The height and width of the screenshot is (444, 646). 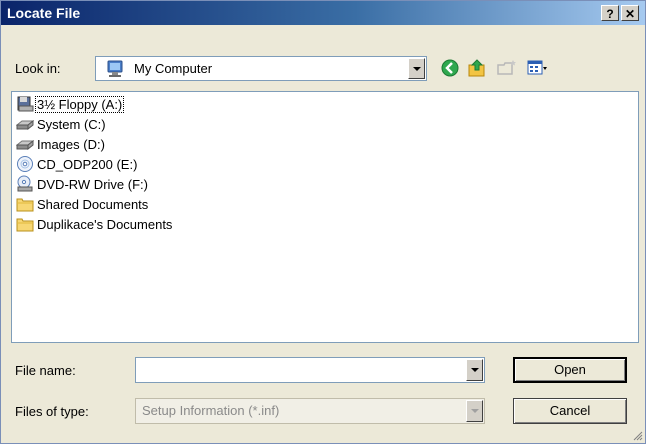 I want to click on item-label: System (C:), so click(x=71, y=124).